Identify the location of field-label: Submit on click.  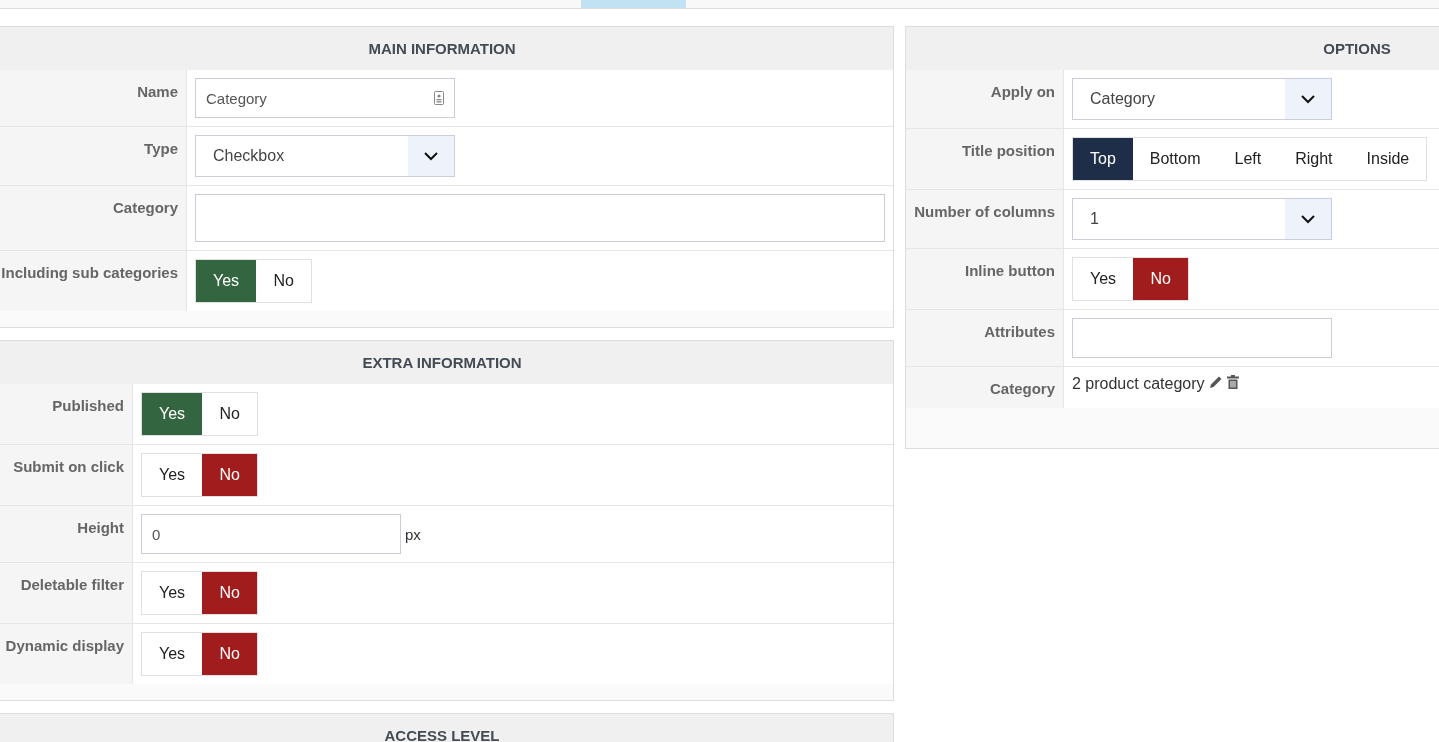
(68, 466).